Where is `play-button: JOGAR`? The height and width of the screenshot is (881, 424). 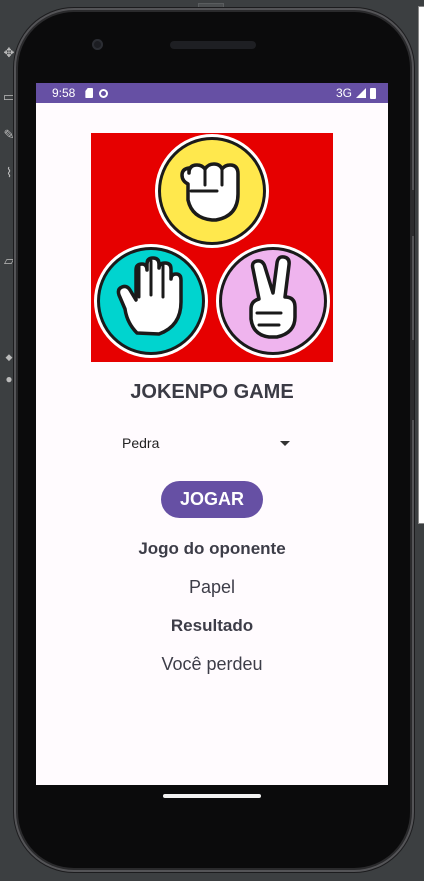
play-button: JOGAR is located at coordinates (212, 499).